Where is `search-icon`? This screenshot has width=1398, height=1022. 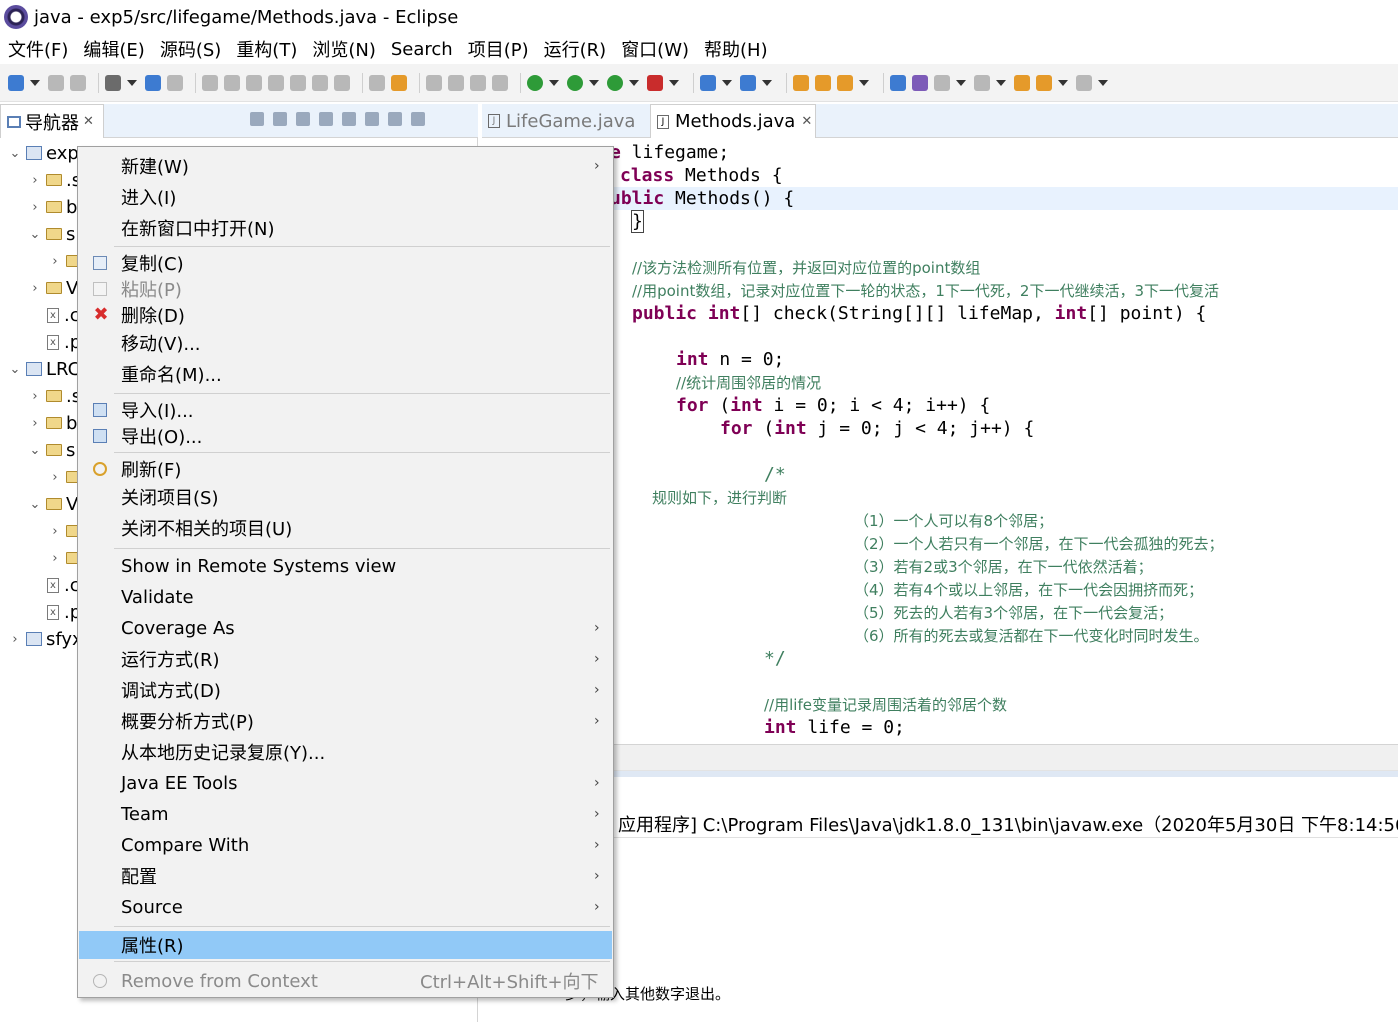 search-icon is located at coordinates (845, 82).